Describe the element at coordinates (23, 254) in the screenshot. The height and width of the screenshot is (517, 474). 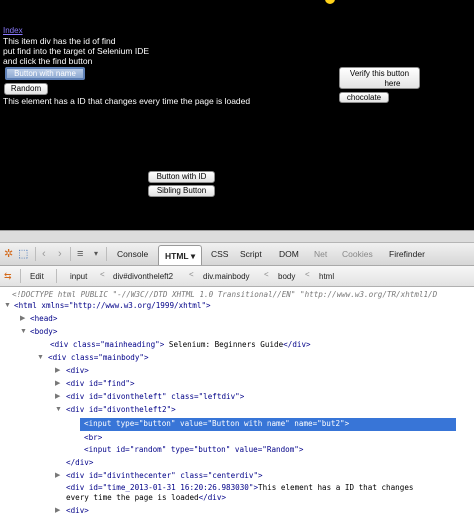
I see `inspect-element-icon: ⬚` at that location.